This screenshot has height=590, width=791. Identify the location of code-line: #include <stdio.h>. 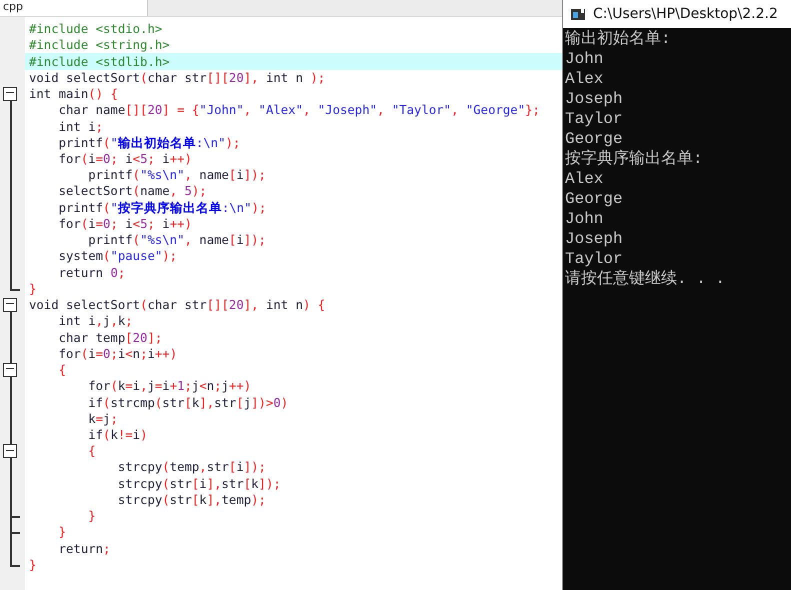
(95, 29).